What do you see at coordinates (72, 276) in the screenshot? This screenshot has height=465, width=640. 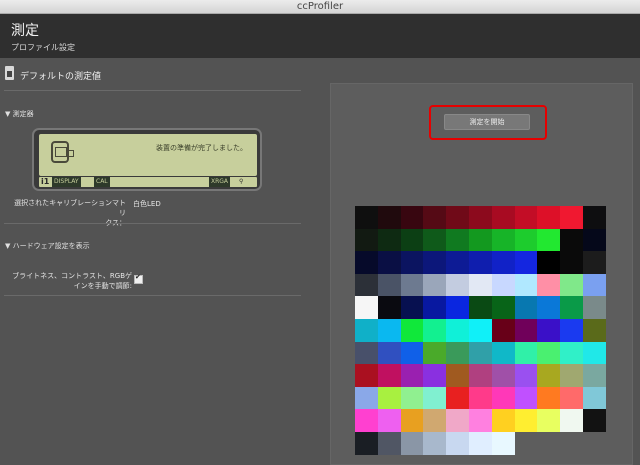 I see `rgb-gain-label-line1: ブライトネス、コントラスト、RGBゲ` at bounding box center [72, 276].